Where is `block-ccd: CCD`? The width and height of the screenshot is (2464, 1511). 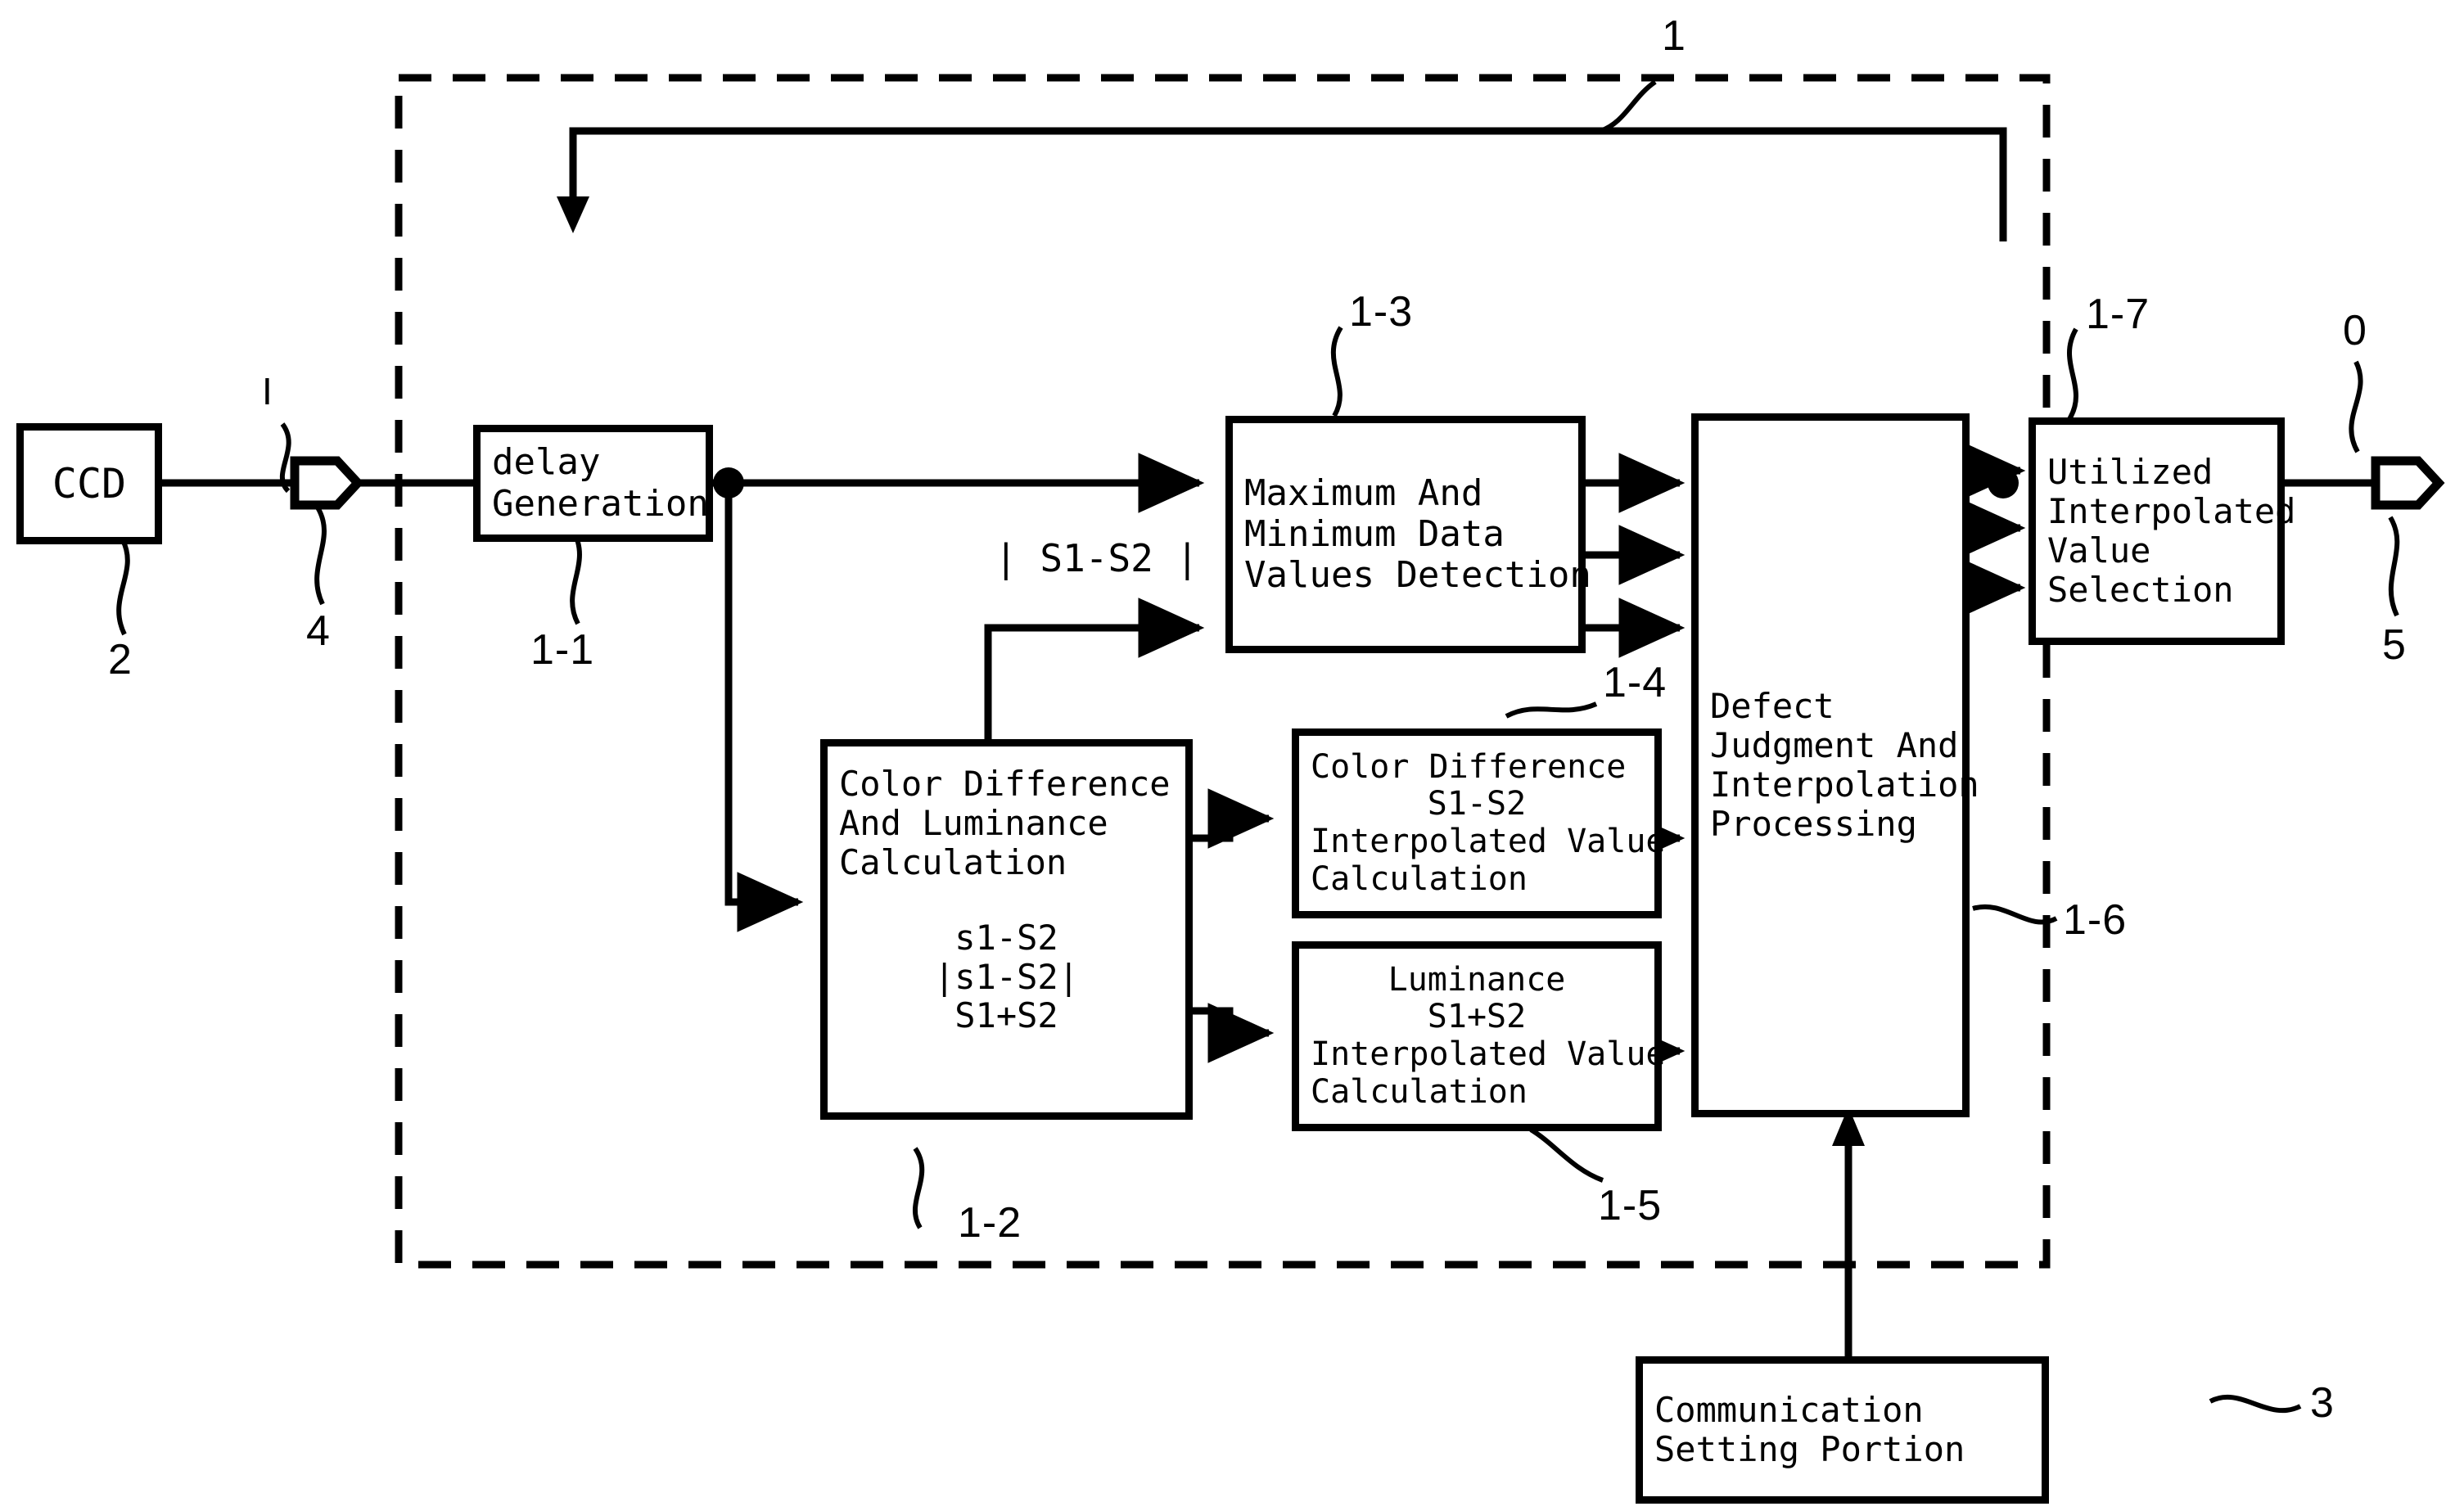 block-ccd: CCD is located at coordinates (89, 483).